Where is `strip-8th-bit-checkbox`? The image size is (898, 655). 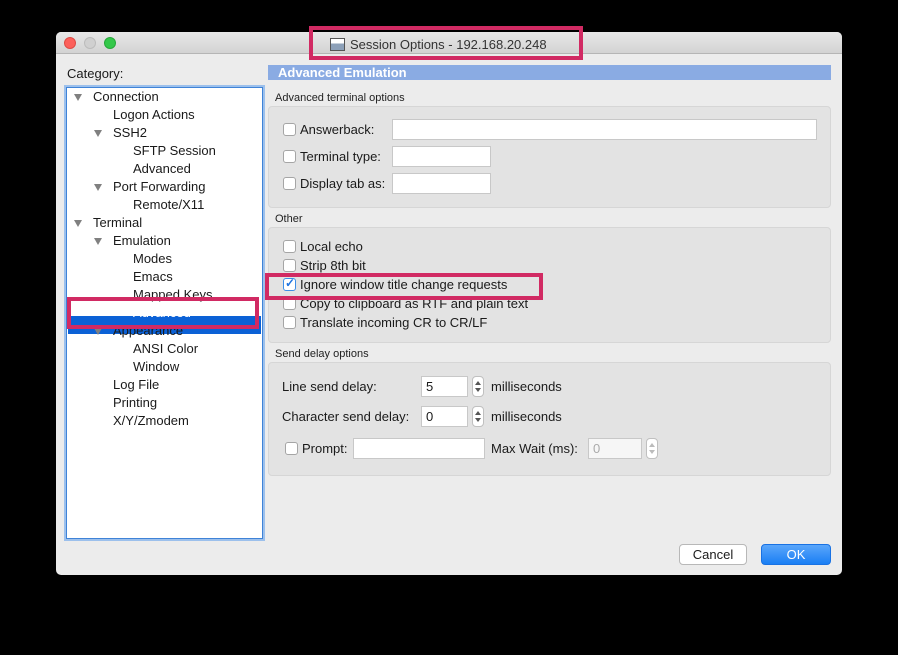
strip-8th-bit-checkbox is located at coordinates (289, 265).